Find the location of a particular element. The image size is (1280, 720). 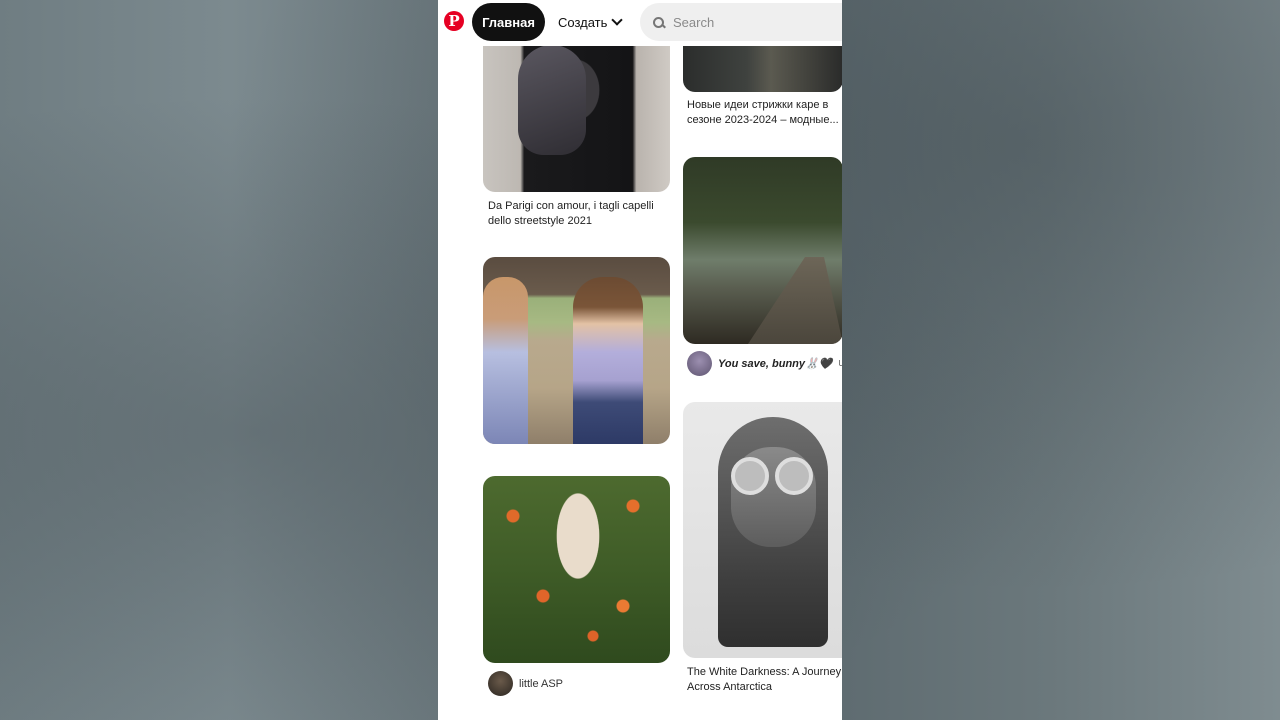

pin-image-oranges is located at coordinates (576, 569).